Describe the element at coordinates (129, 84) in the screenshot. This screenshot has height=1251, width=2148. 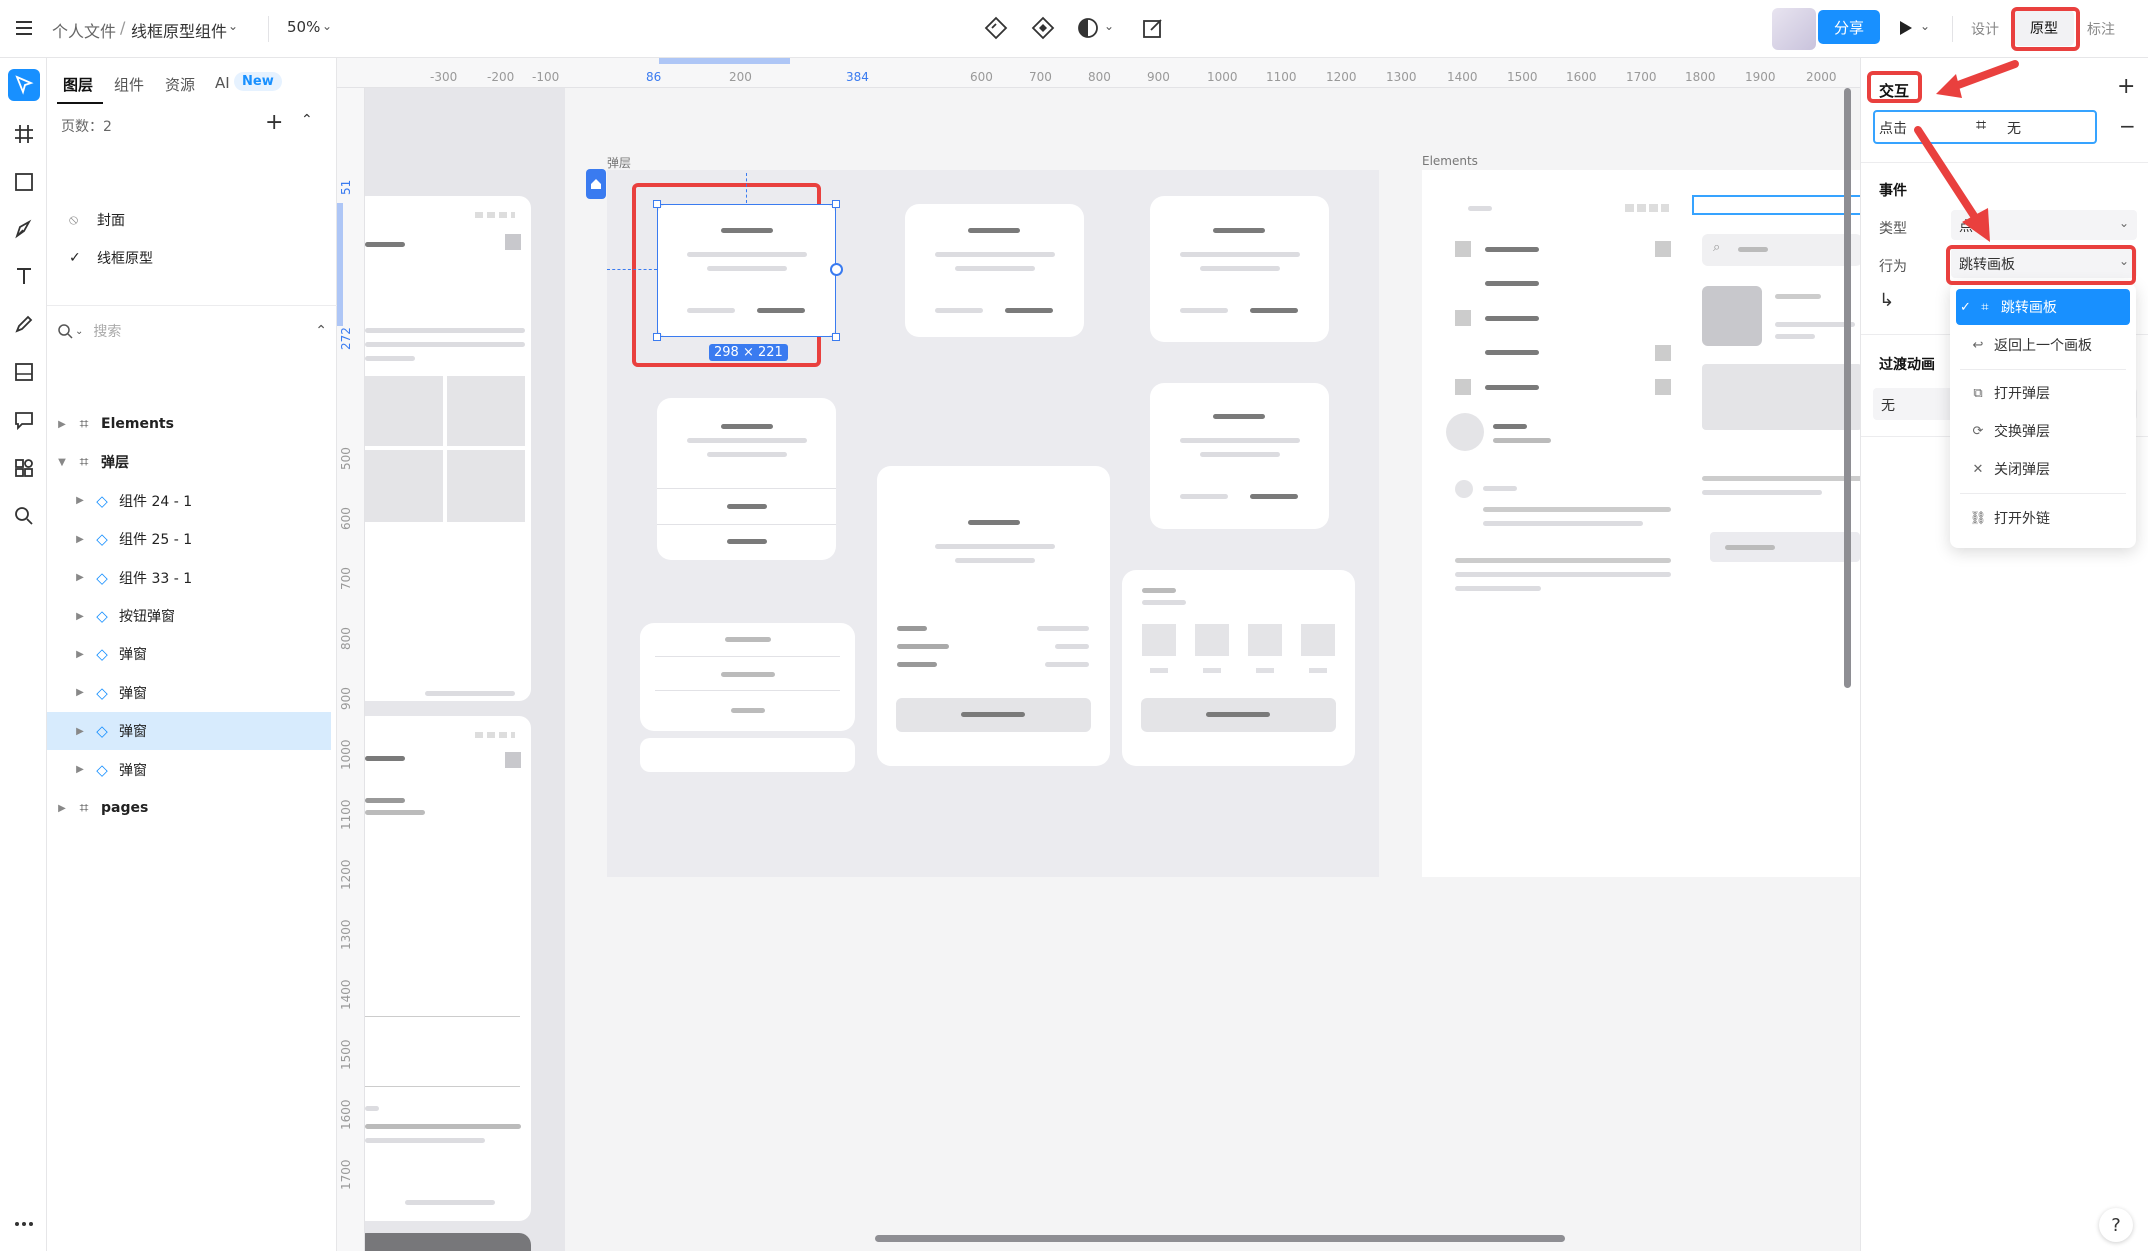
I see `tab-components: 组件` at that location.